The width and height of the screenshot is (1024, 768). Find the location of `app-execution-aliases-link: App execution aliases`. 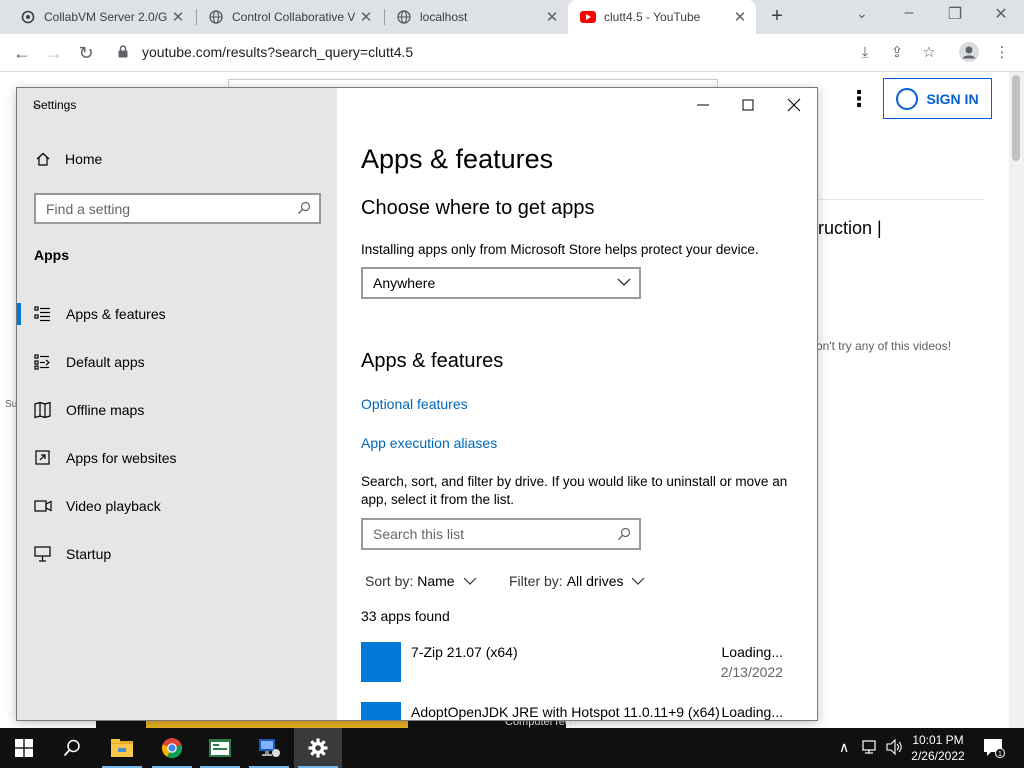

app-execution-aliases-link: App execution aliases is located at coordinates (429, 443).